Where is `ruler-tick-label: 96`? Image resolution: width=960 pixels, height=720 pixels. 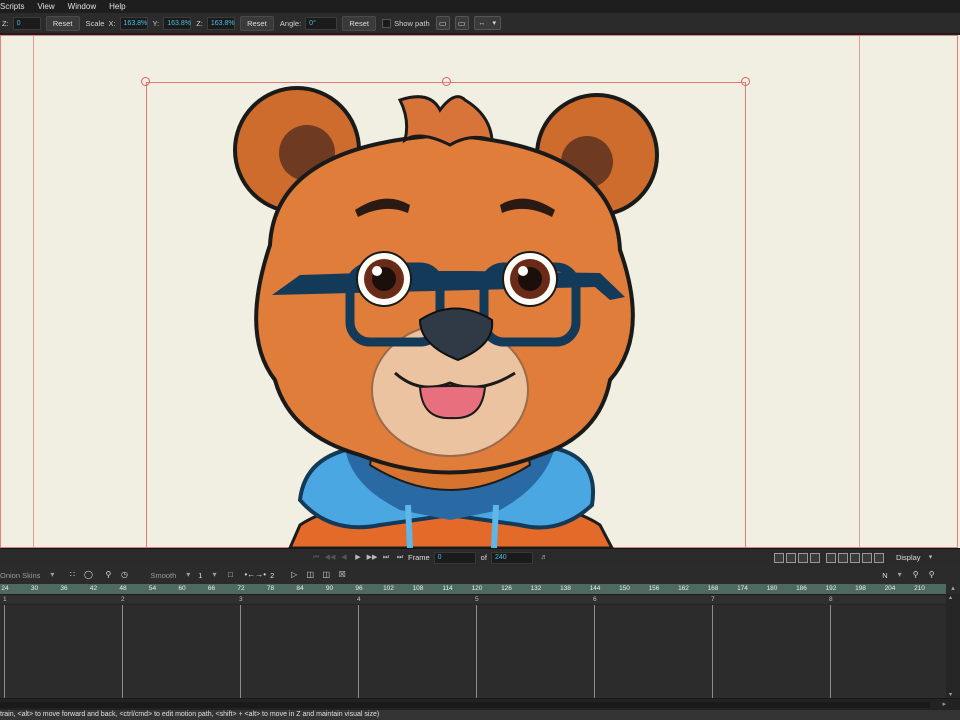 ruler-tick-label: 96 is located at coordinates (359, 588).